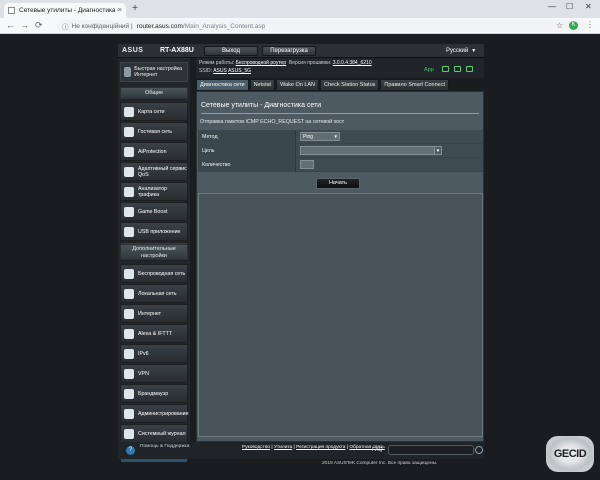 This screenshot has width=600, height=480. Describe the element at coordinates (129, 111) in the screenshot. I see `network-map-icon` at that location.